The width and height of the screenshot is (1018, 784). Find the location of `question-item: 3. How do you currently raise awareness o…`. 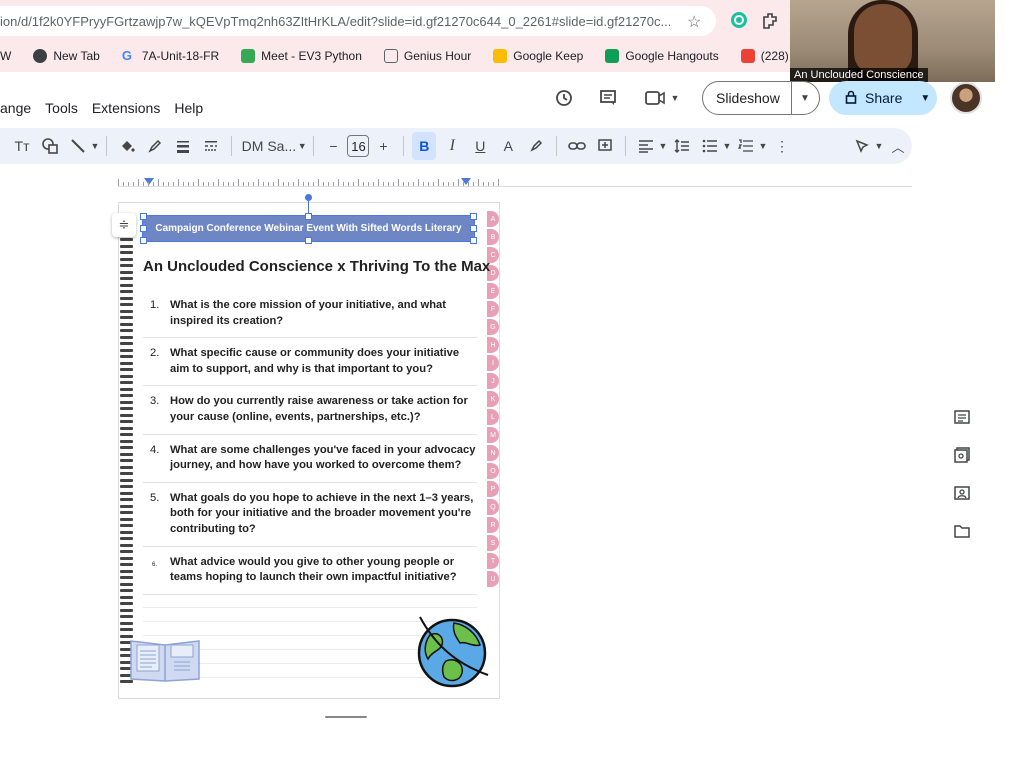

question-item: 3. How do you currently raise awareness o… is located at coordinates (310, 414).